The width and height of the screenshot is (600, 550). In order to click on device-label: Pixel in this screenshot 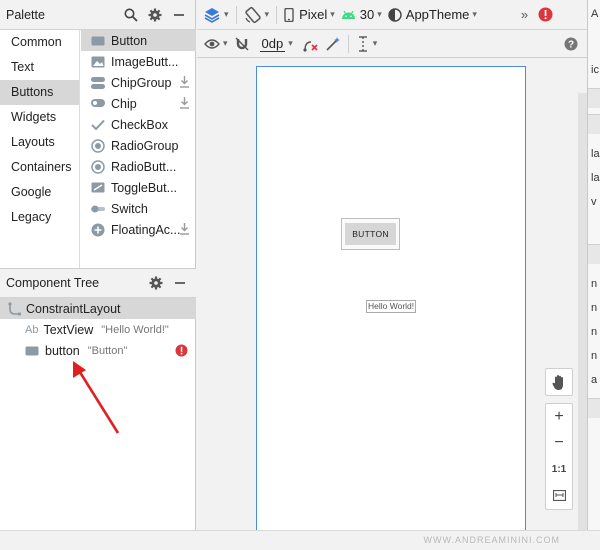, I will do `click(313, 14)`.